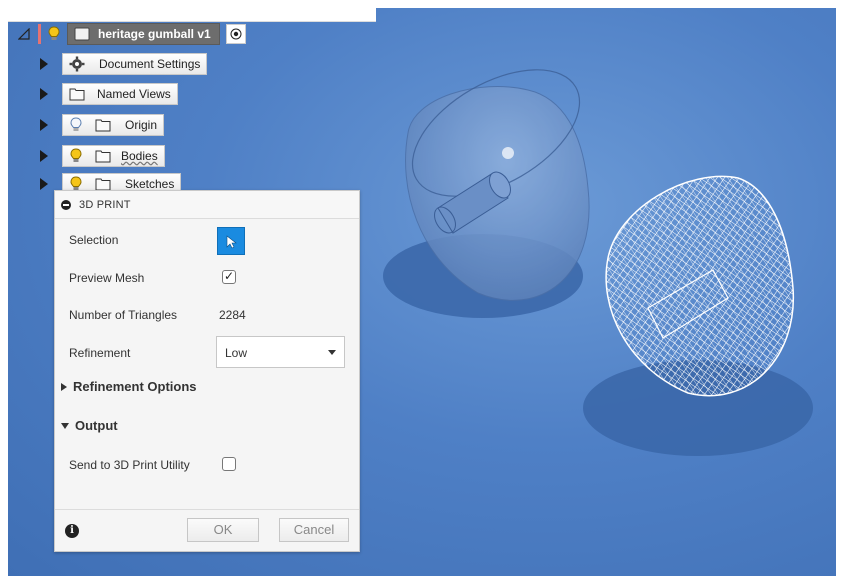 This screenshot has width=845, height=584. I want to click on chevron-down-icon, so click(332, 352).